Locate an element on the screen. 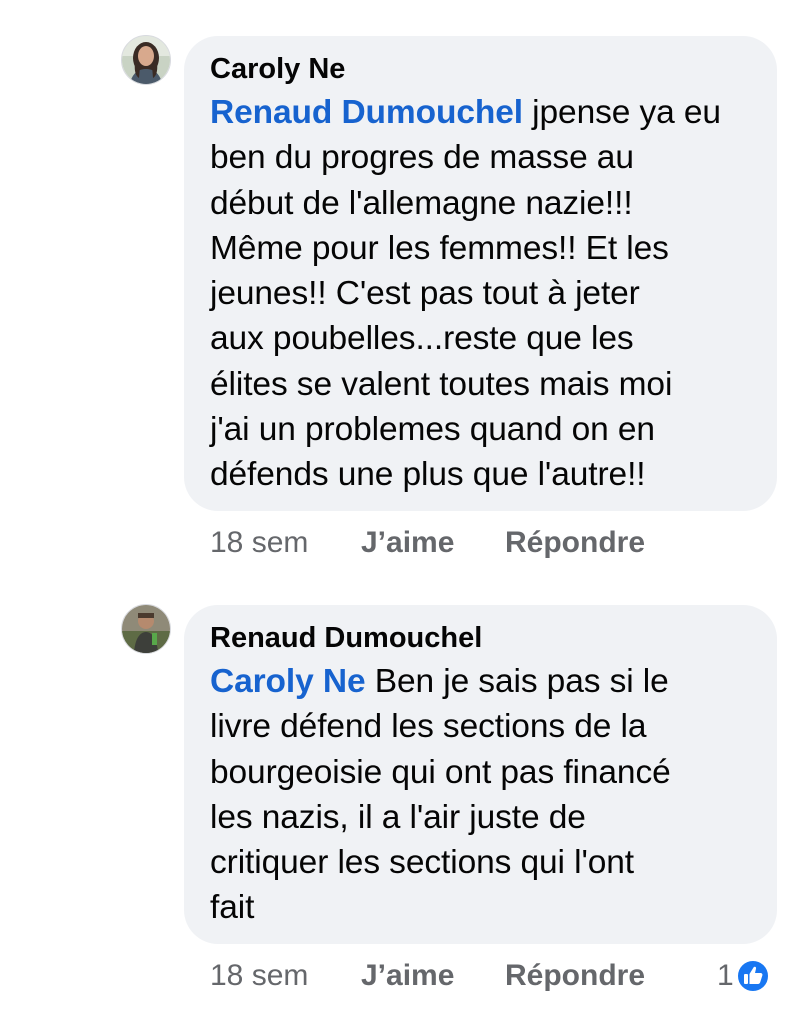 This screenshot has width=801, height=1024. comment-line: jeunes!! C'est pas tout à jeter is located at coordinates (425, 294).